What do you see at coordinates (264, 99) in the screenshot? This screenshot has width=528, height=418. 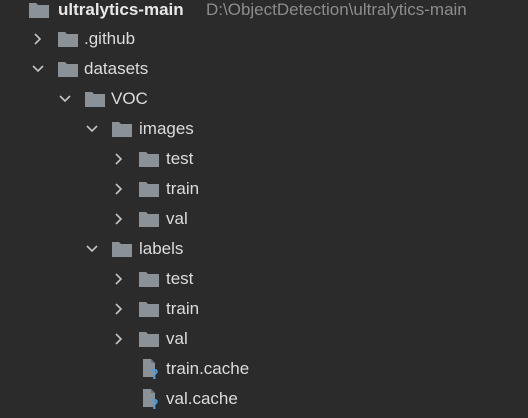 I see `tree-node-voc: VOC` at bounding box center [264, 99].